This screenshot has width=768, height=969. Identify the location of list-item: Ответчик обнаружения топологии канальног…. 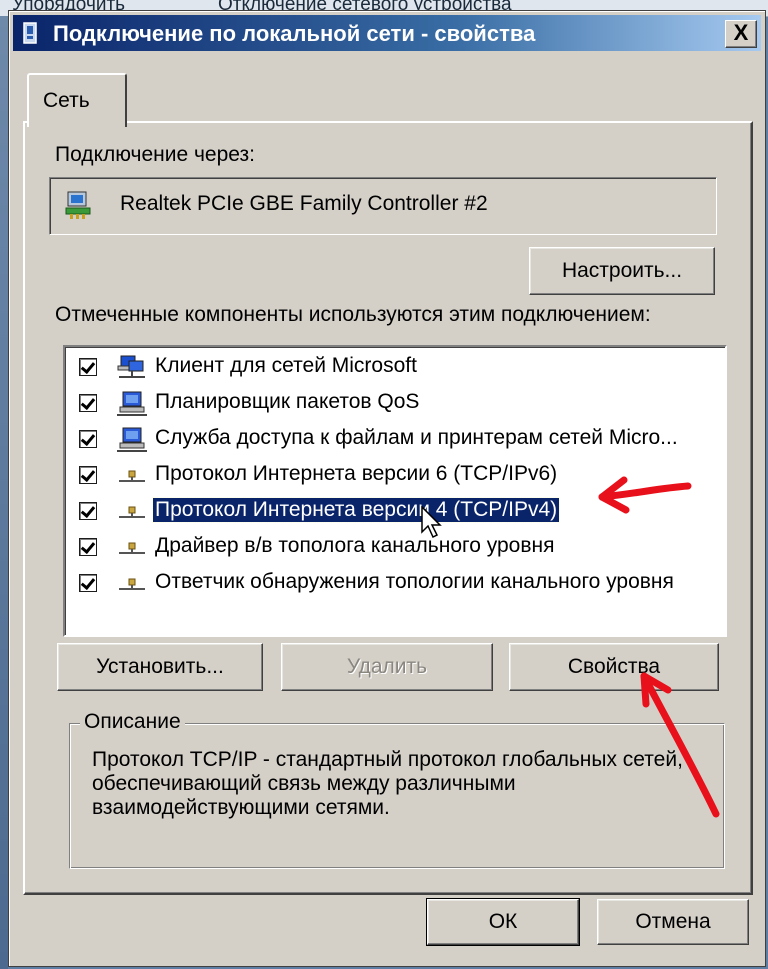
(393, 583).